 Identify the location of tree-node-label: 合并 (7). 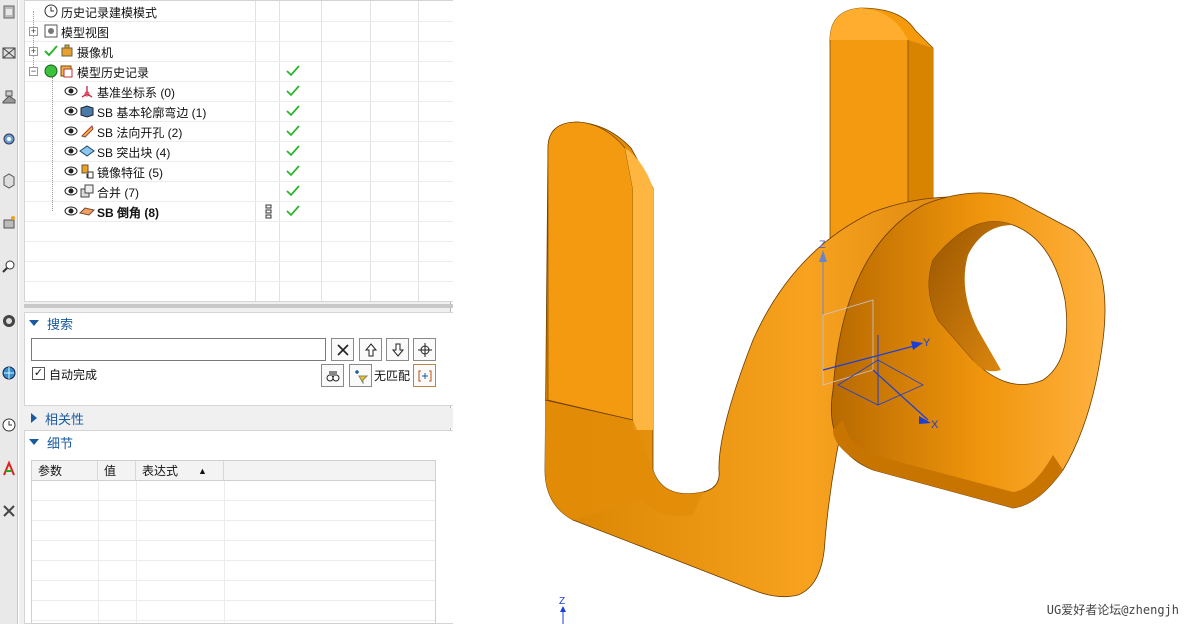
(118, 193).